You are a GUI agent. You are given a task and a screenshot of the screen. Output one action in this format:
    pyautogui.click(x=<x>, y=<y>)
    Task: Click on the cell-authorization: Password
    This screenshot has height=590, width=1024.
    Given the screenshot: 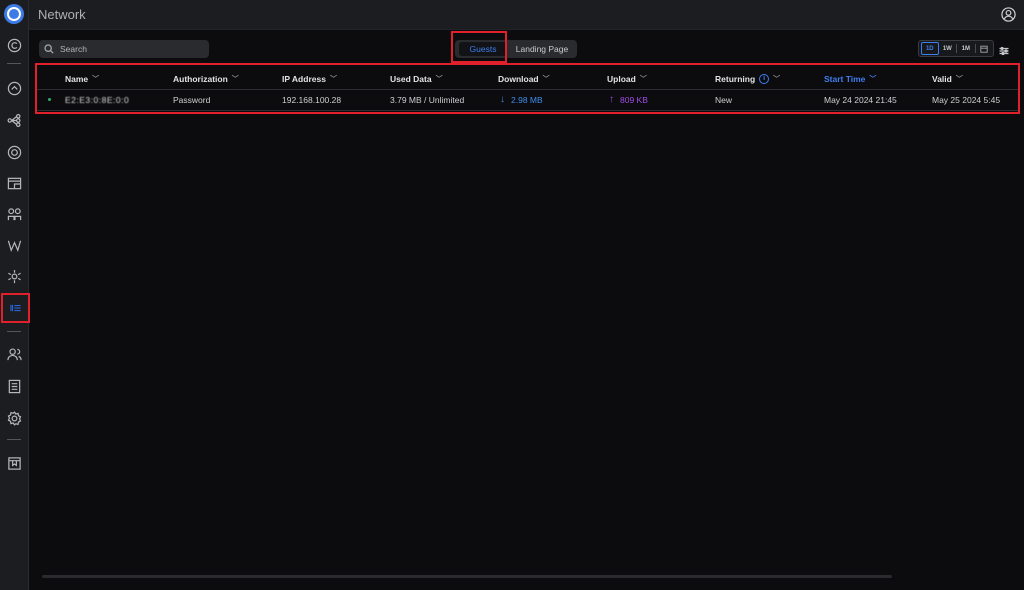 What is the action you would take?
    pyautogui.click(x=192, y=99)
    